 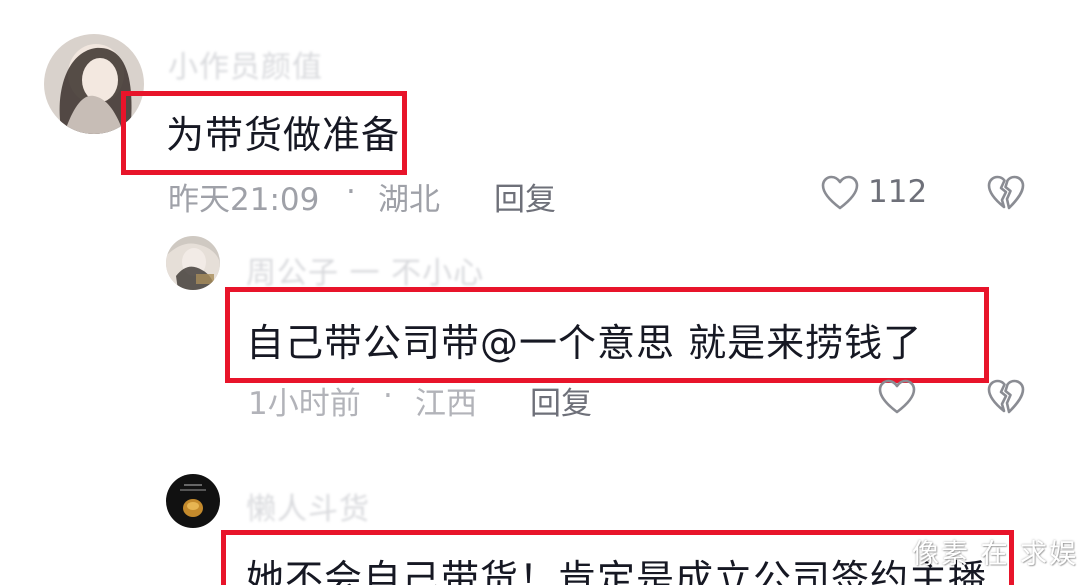 I want to click on like-count: 112, so click(x=898, y=192).